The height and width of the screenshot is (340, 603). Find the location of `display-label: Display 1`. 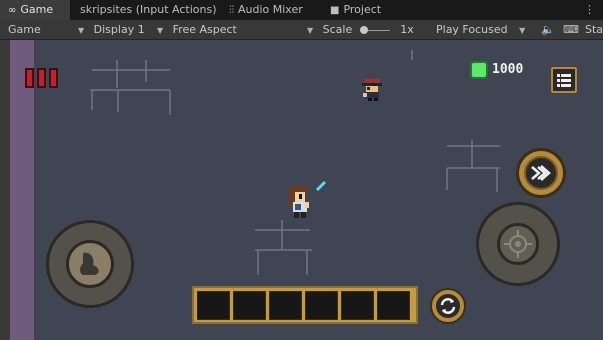

display-label: Display 1 is located at coordinates (119, 29).